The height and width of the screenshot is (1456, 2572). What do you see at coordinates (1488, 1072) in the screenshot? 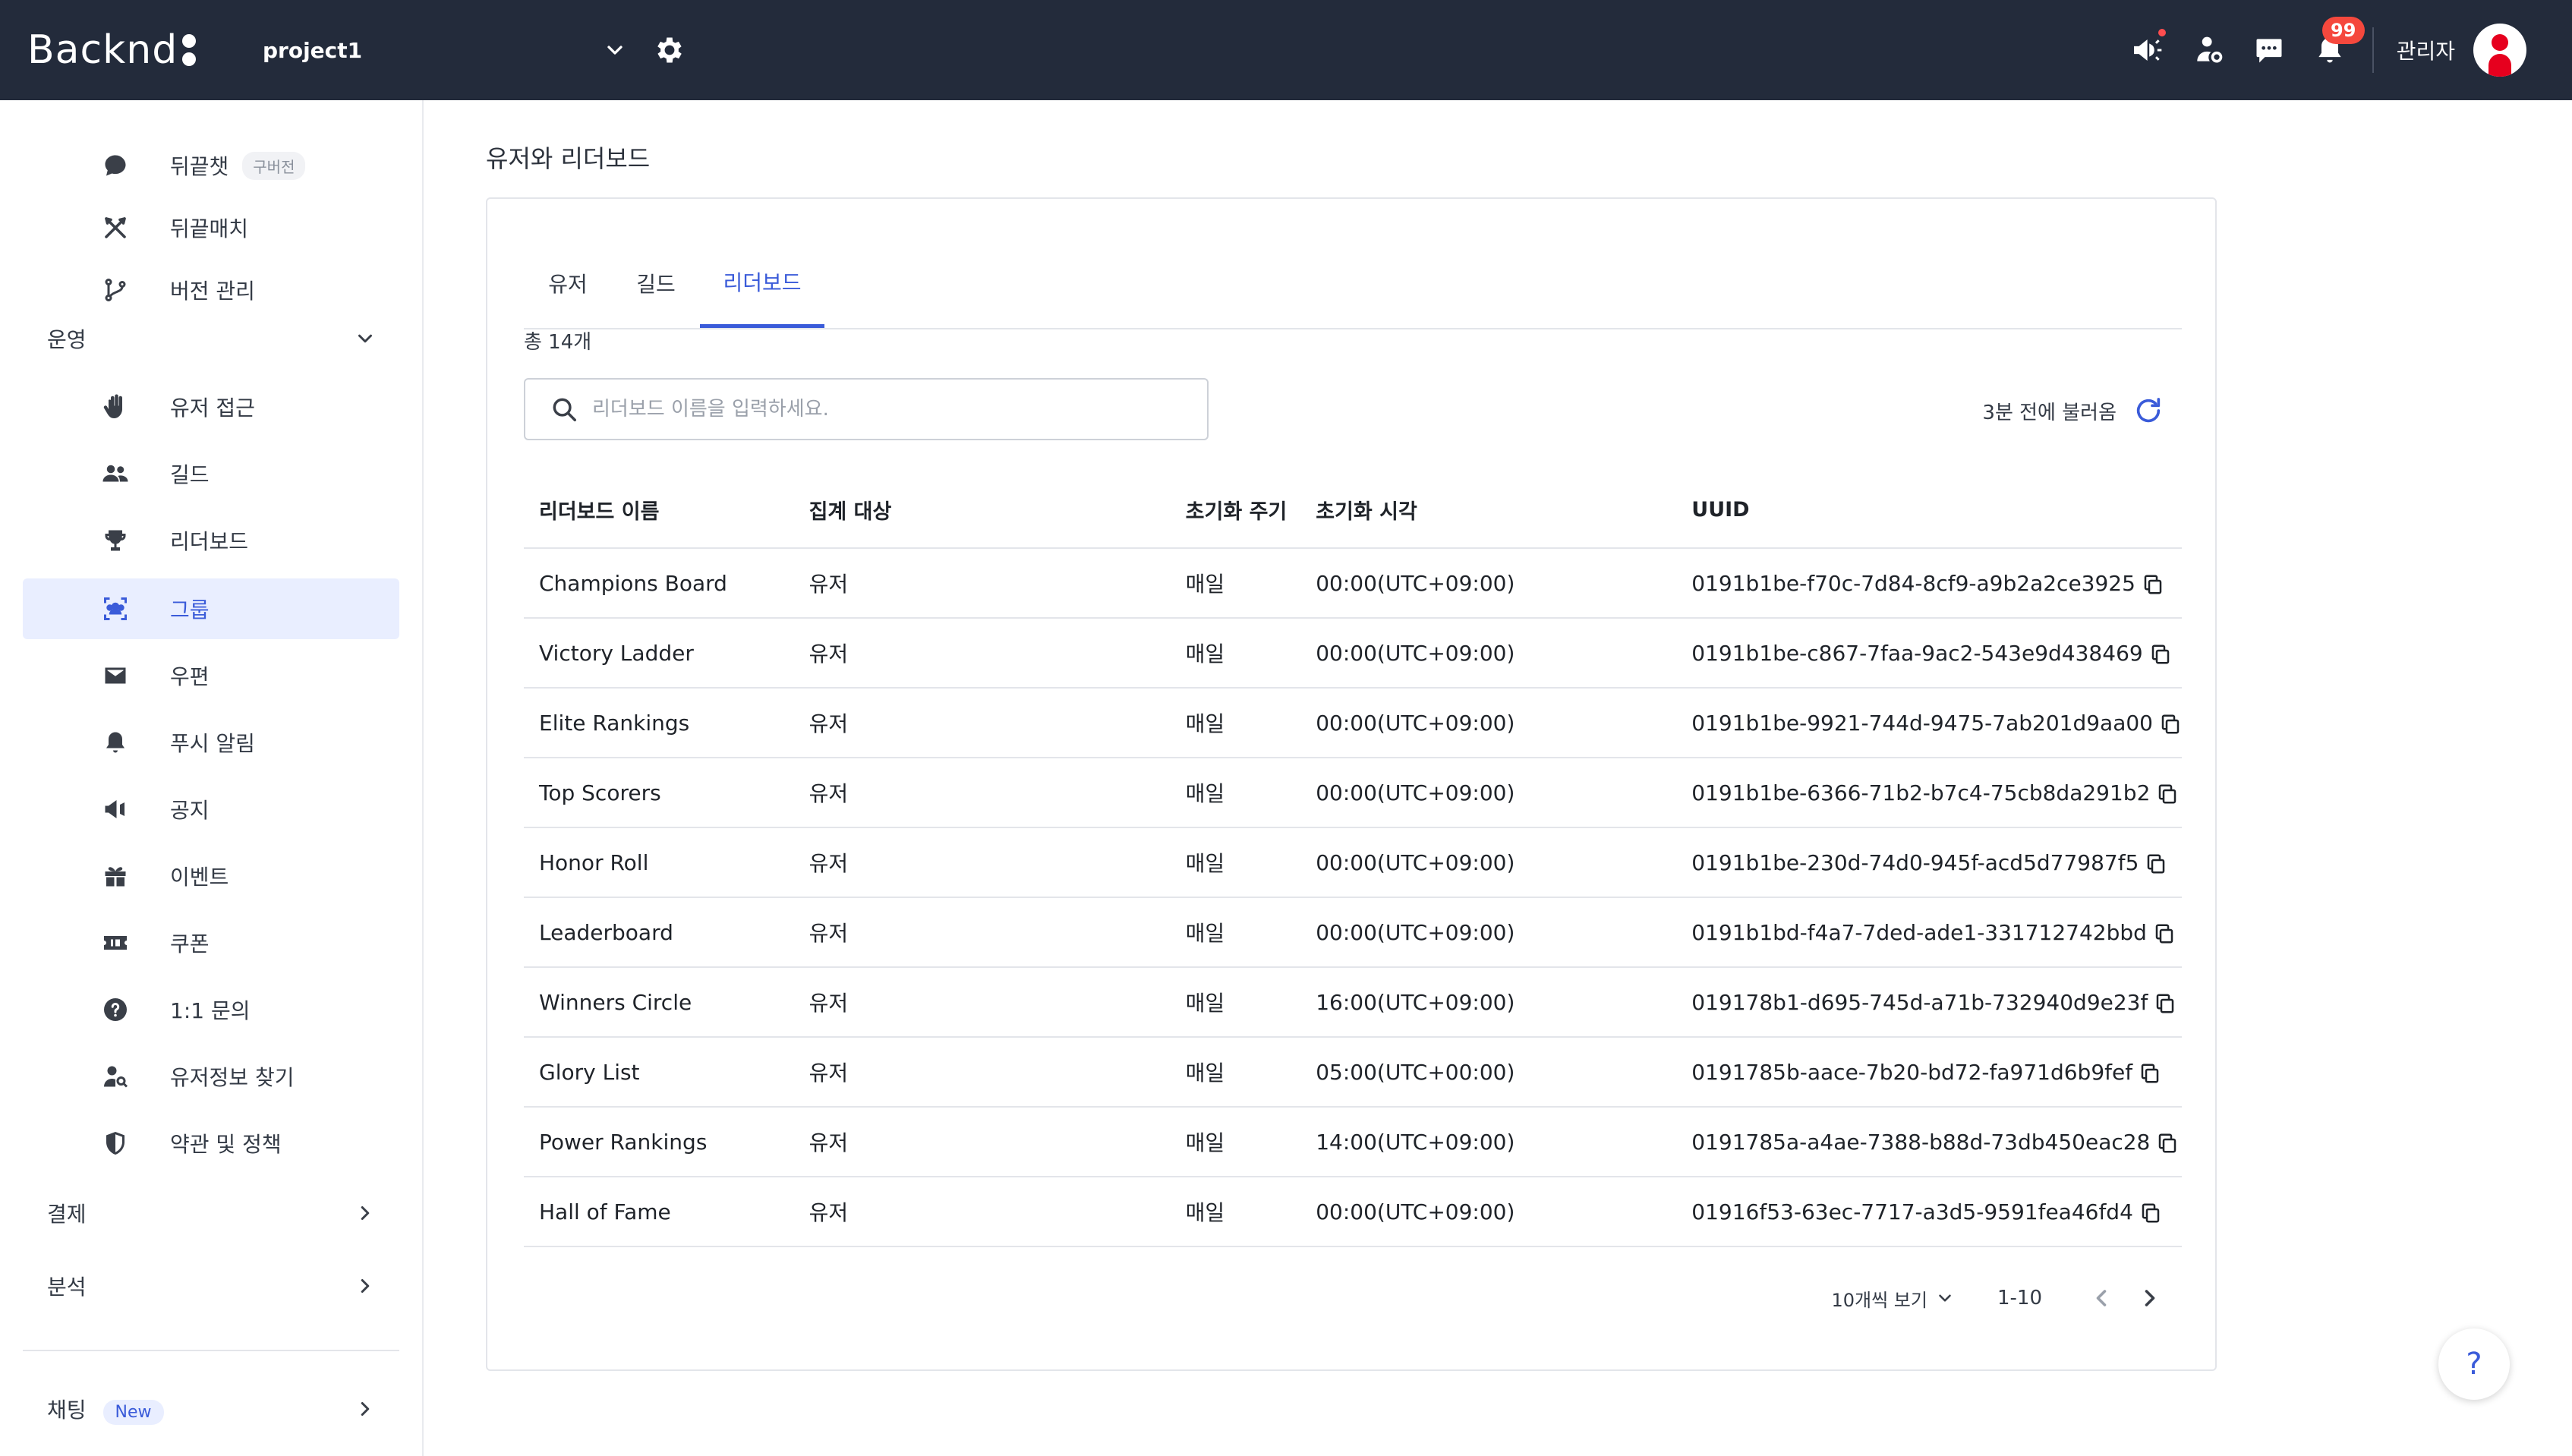
I see `reset-time-cell: 05:00(UTC+00:00)` at bounding box center [1488, 1072].